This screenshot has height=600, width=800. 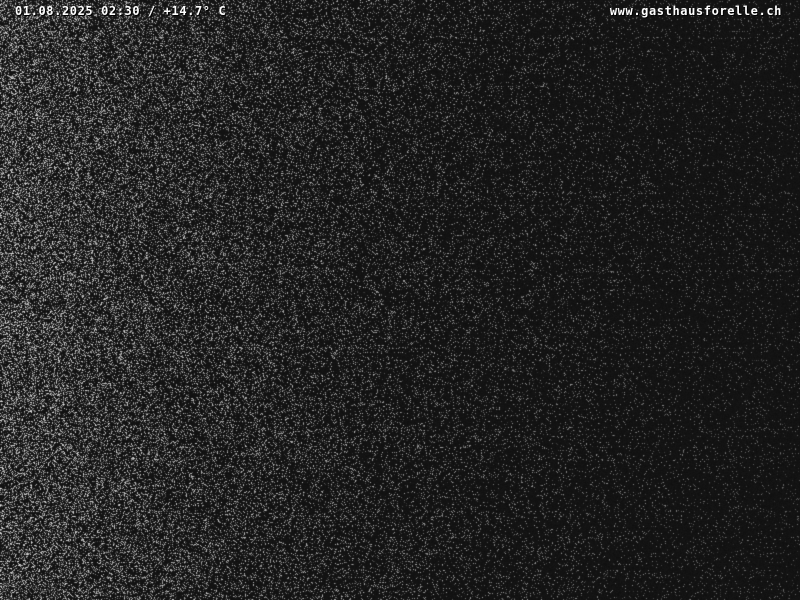 What do you see at coordinates (121, 11) in the screenshot?
I see `timestamp-temperature-overlay: 01.08.2025 02:30 / +14.7° C` at bounding box center [121, 11].